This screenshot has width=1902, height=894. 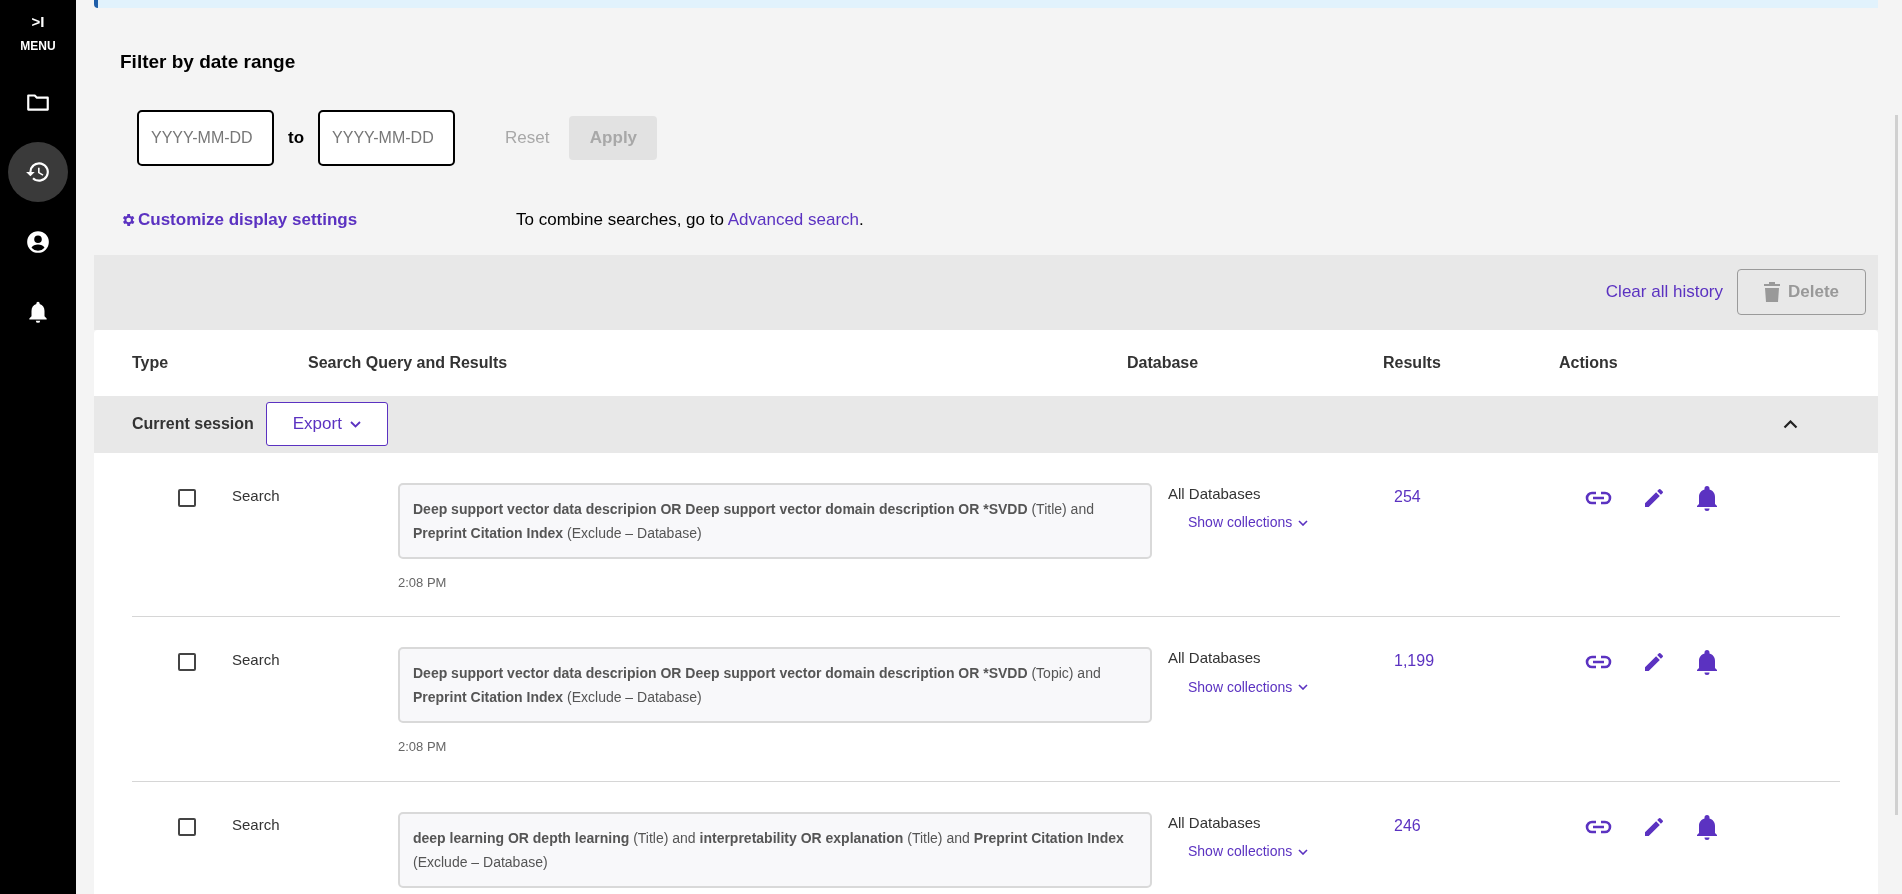 I want to click on account-icon, so click(x=38, y=242).